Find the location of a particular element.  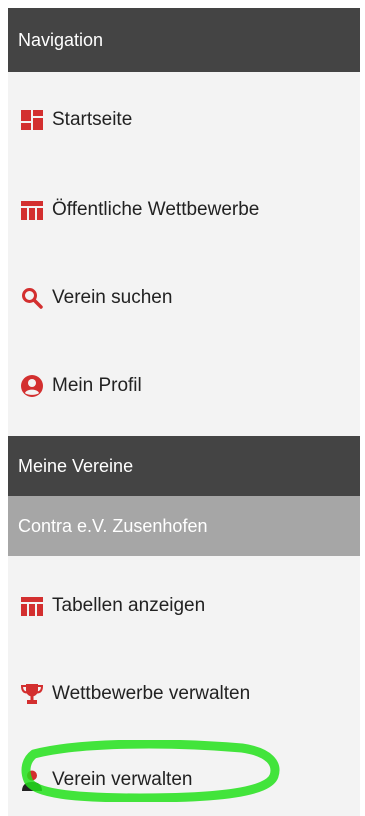

trophy-icon is located at coordinates (32, 694).